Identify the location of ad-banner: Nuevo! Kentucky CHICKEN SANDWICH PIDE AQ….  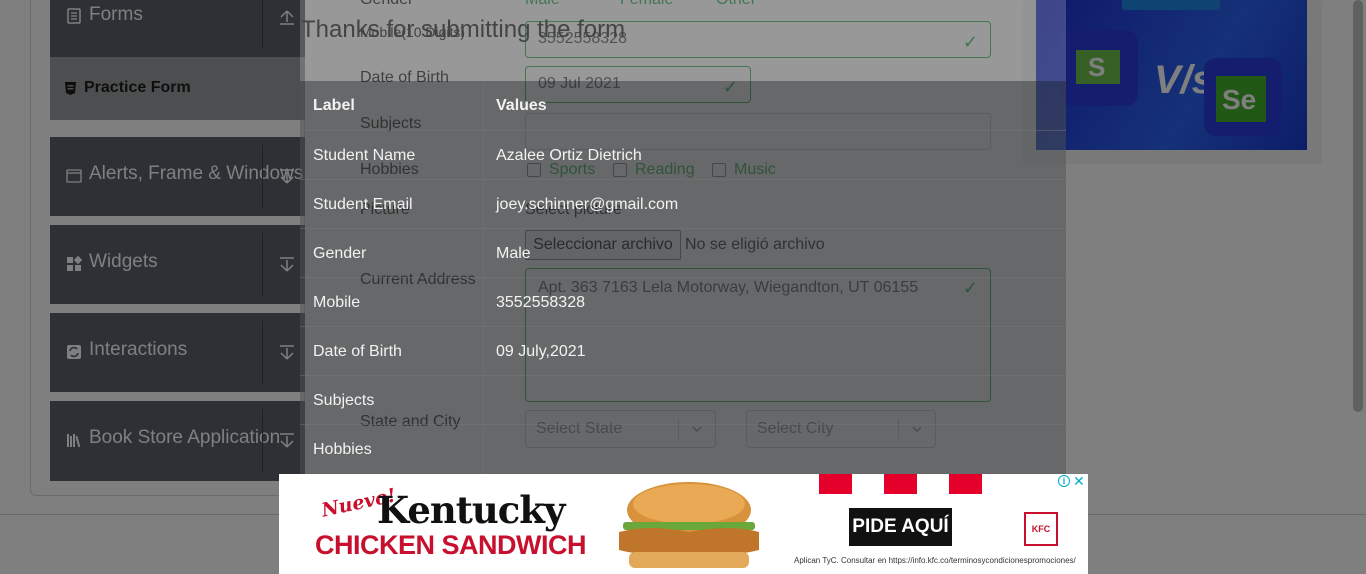
(683, 524).